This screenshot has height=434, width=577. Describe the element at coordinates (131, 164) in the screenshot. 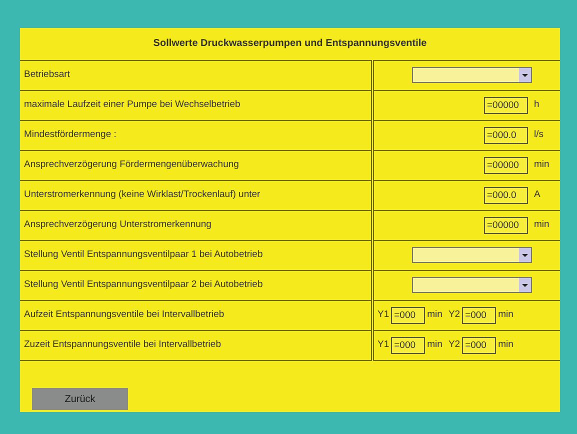

I see `field-label: Ansprechverzögerung Fördermengenüberwachung` at that location.